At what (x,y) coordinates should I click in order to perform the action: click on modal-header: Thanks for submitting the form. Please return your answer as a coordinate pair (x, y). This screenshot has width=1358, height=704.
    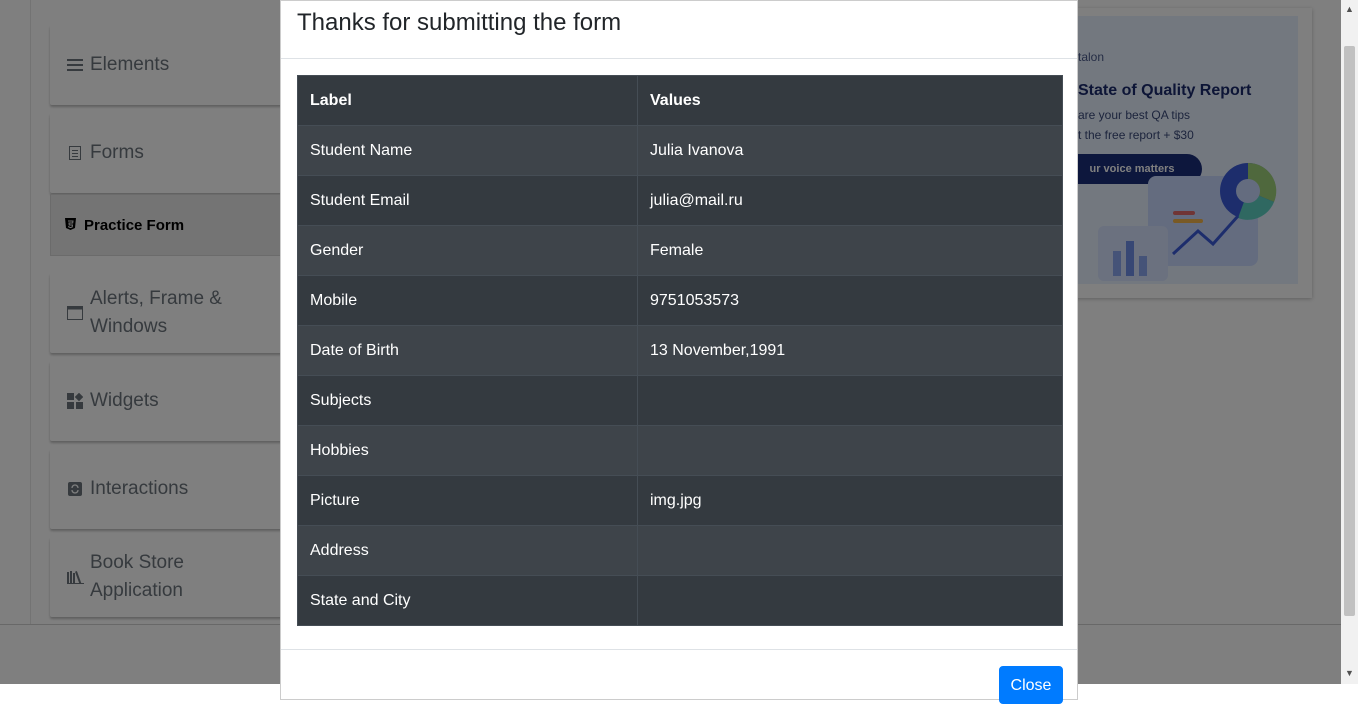
    Looking at the image, I should click on (679, 30).